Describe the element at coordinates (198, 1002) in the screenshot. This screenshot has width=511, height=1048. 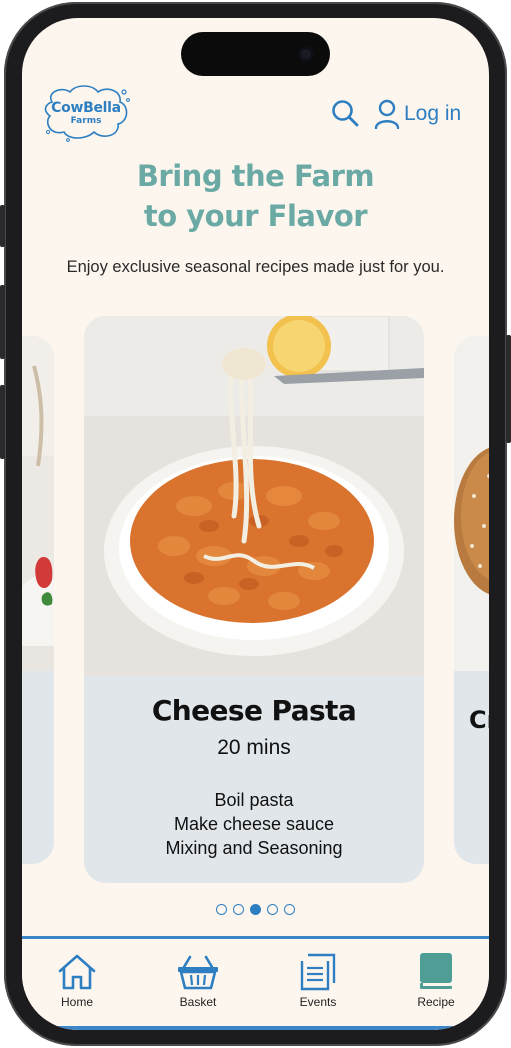
I see `tab-basket-label: Basket` at that location.